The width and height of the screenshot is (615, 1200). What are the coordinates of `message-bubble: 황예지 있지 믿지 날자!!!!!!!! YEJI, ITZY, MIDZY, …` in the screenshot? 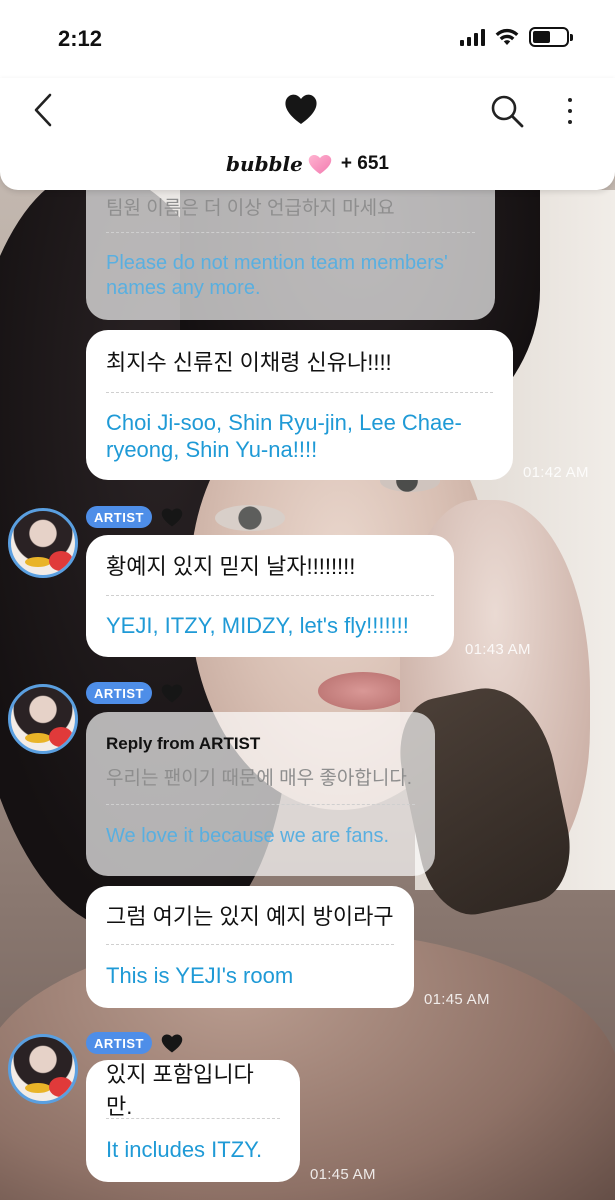 It's located at (270, 596).